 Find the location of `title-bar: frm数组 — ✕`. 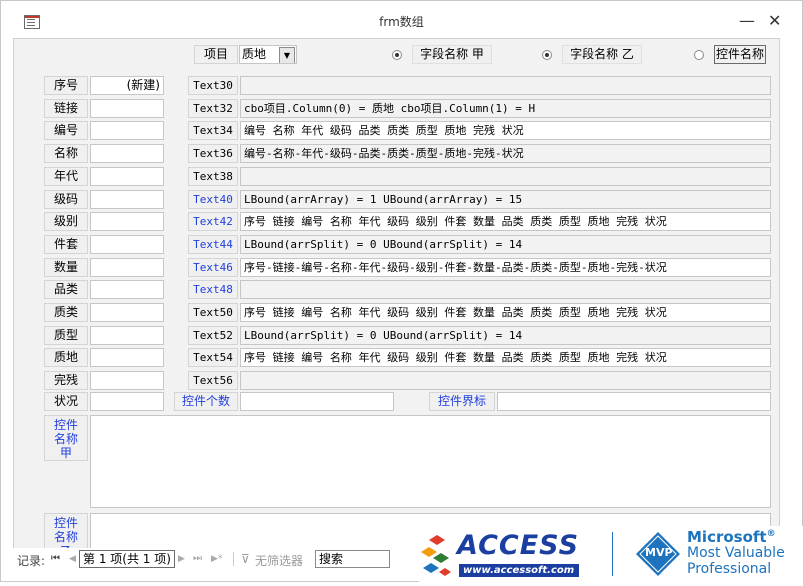

title-bar: frm数组 — ✕ is located at coordinates (401, 19).